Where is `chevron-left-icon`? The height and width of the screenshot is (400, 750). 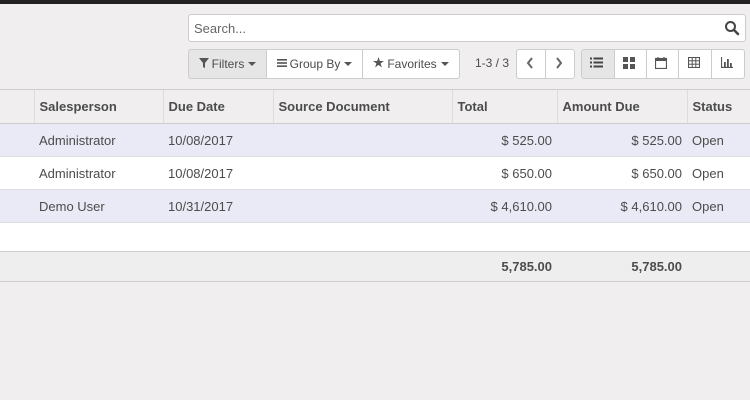
chevron-left-icon is located at coordinates (531, 64).